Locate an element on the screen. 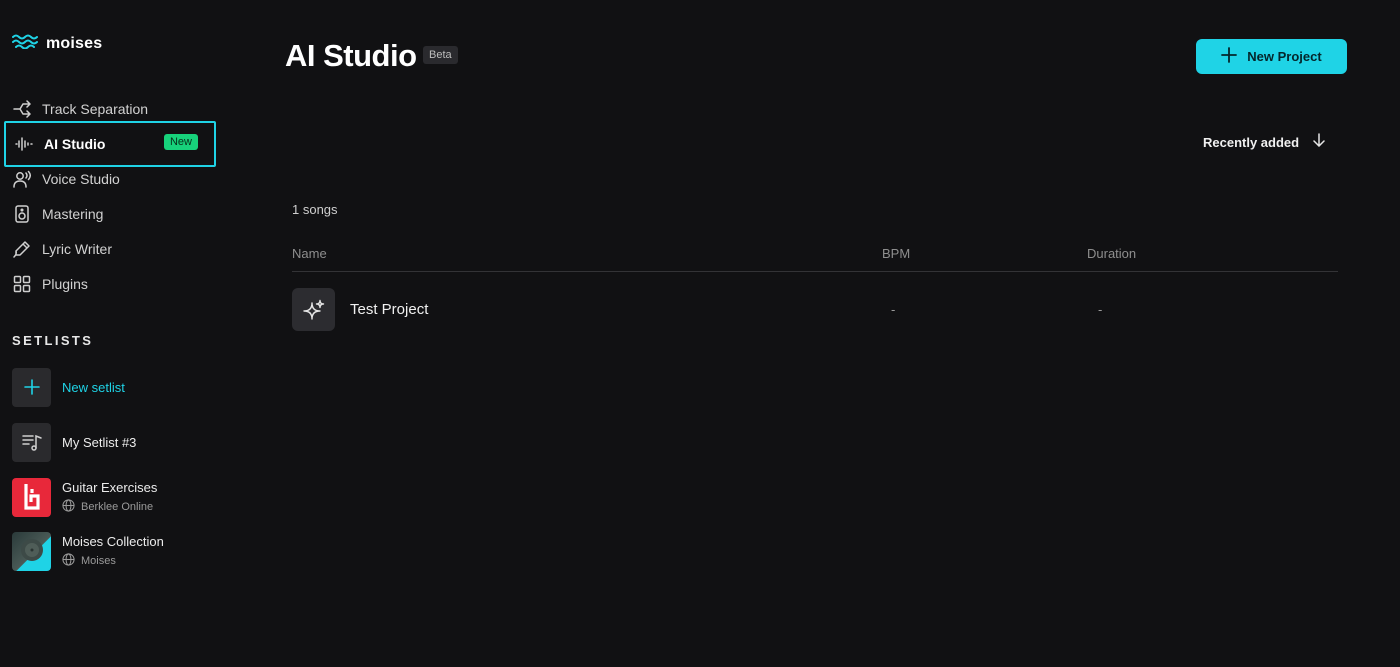  setlist-owner: Moises is located at coordinates (113, 560).